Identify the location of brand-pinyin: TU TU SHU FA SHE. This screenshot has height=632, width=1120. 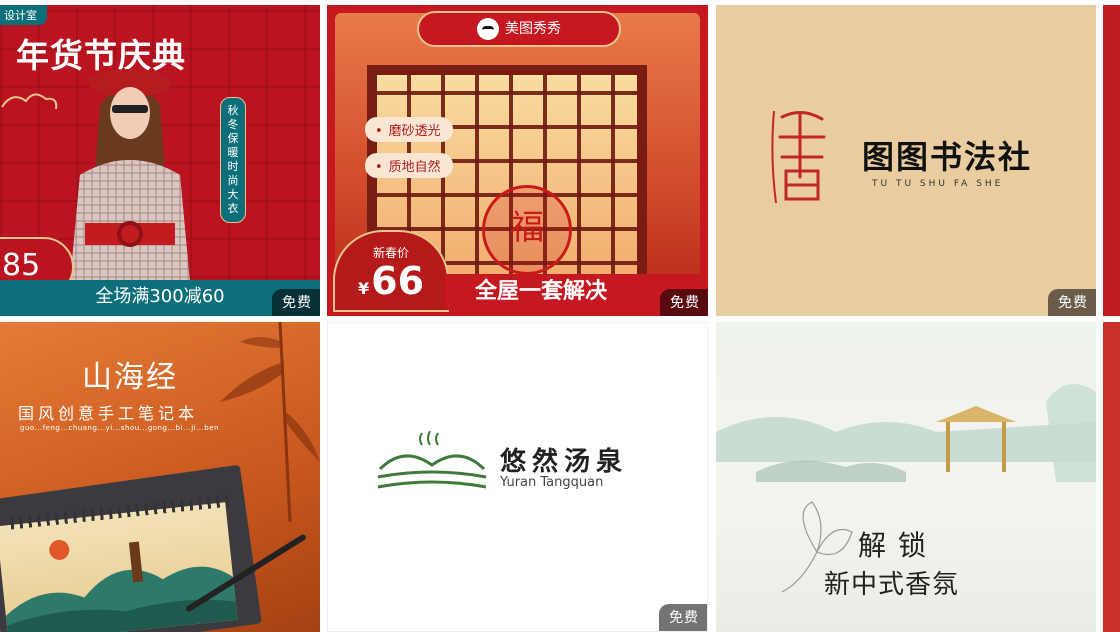
(938, 184).